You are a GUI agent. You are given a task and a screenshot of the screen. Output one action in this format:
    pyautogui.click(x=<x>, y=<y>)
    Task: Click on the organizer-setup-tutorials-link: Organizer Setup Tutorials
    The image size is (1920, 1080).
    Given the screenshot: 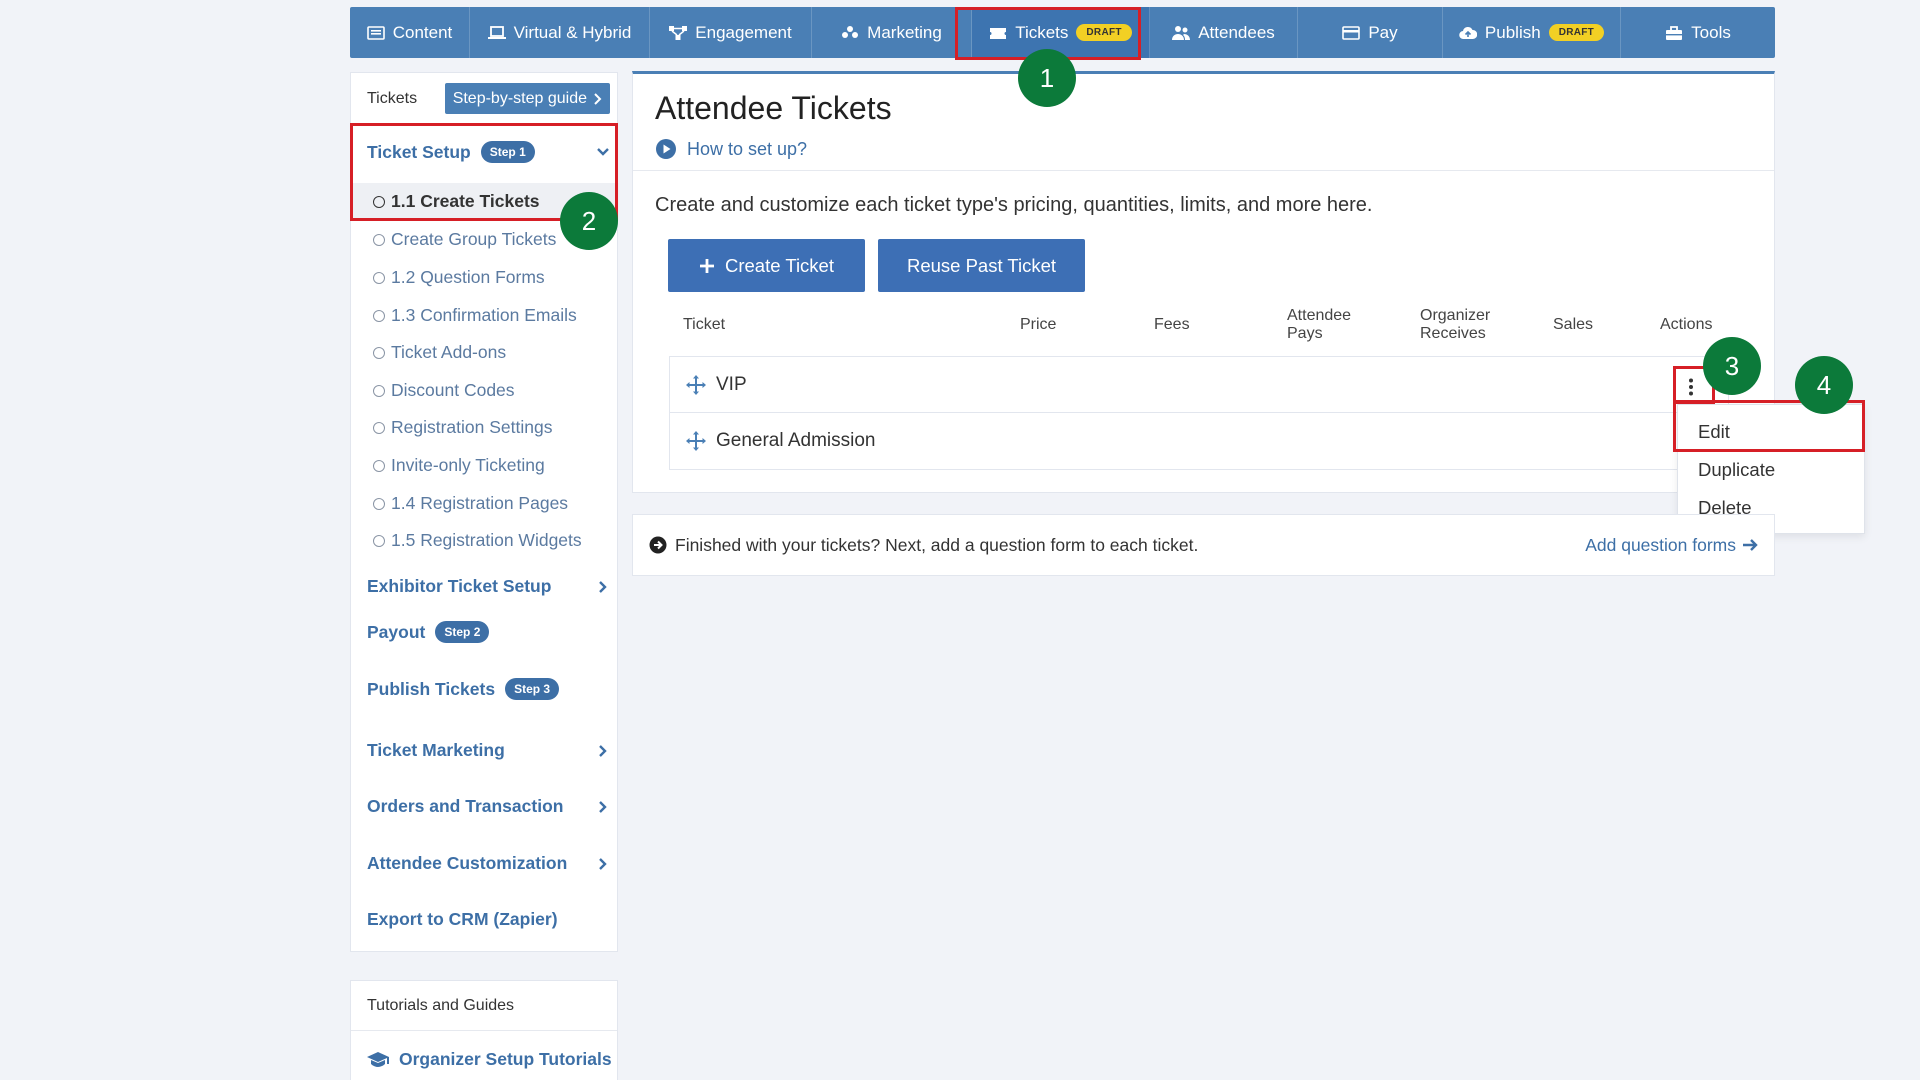 What is the action you would take?
    pyautogui.click(x=484, y=1050)
    